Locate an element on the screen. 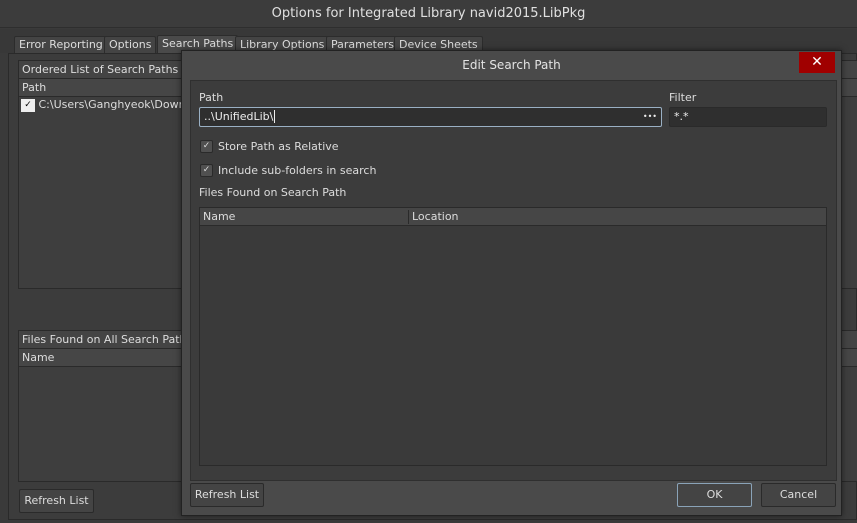  ok-button: OK is located at coordinates (714, 495).